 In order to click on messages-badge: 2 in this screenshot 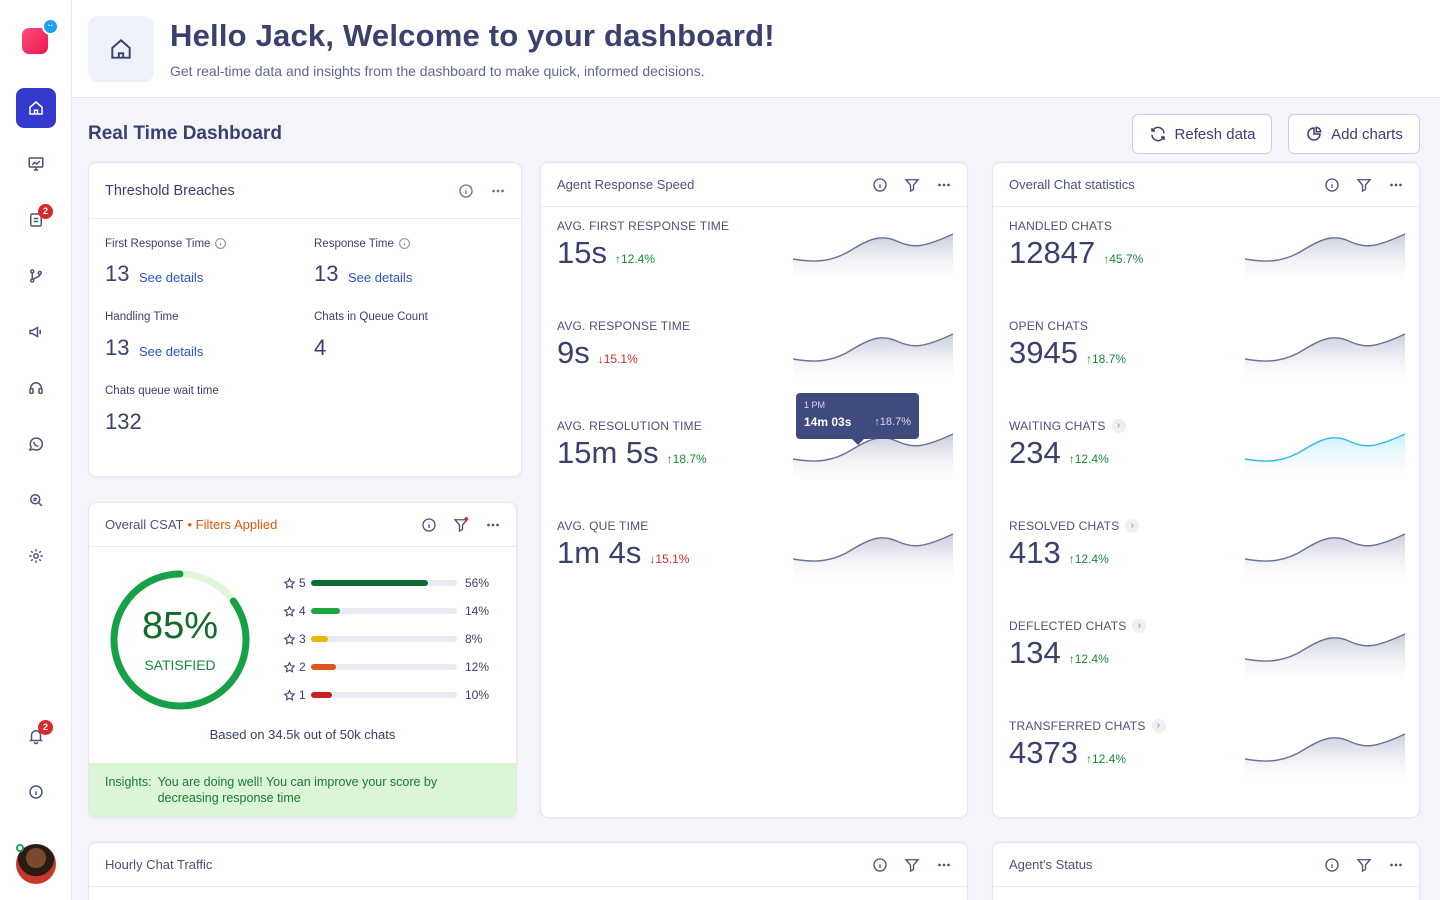, I will do `click(45, 211)`.